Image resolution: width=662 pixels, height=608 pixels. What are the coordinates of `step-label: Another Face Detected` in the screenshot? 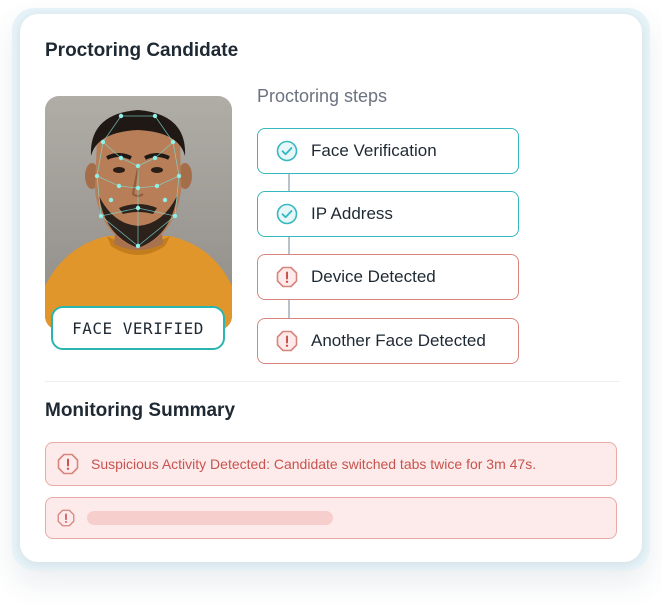 It's located at (398, 340).